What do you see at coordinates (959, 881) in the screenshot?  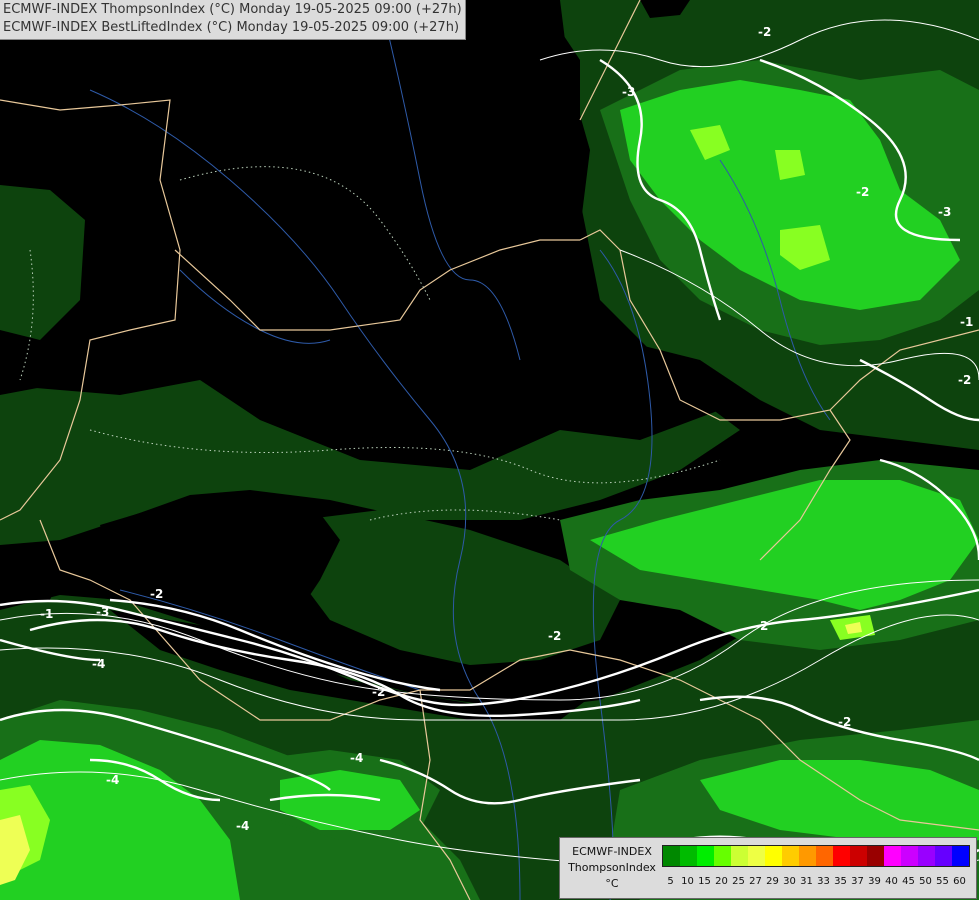 I see `legend-tick-label: 60` at bounding box center [959, 881].